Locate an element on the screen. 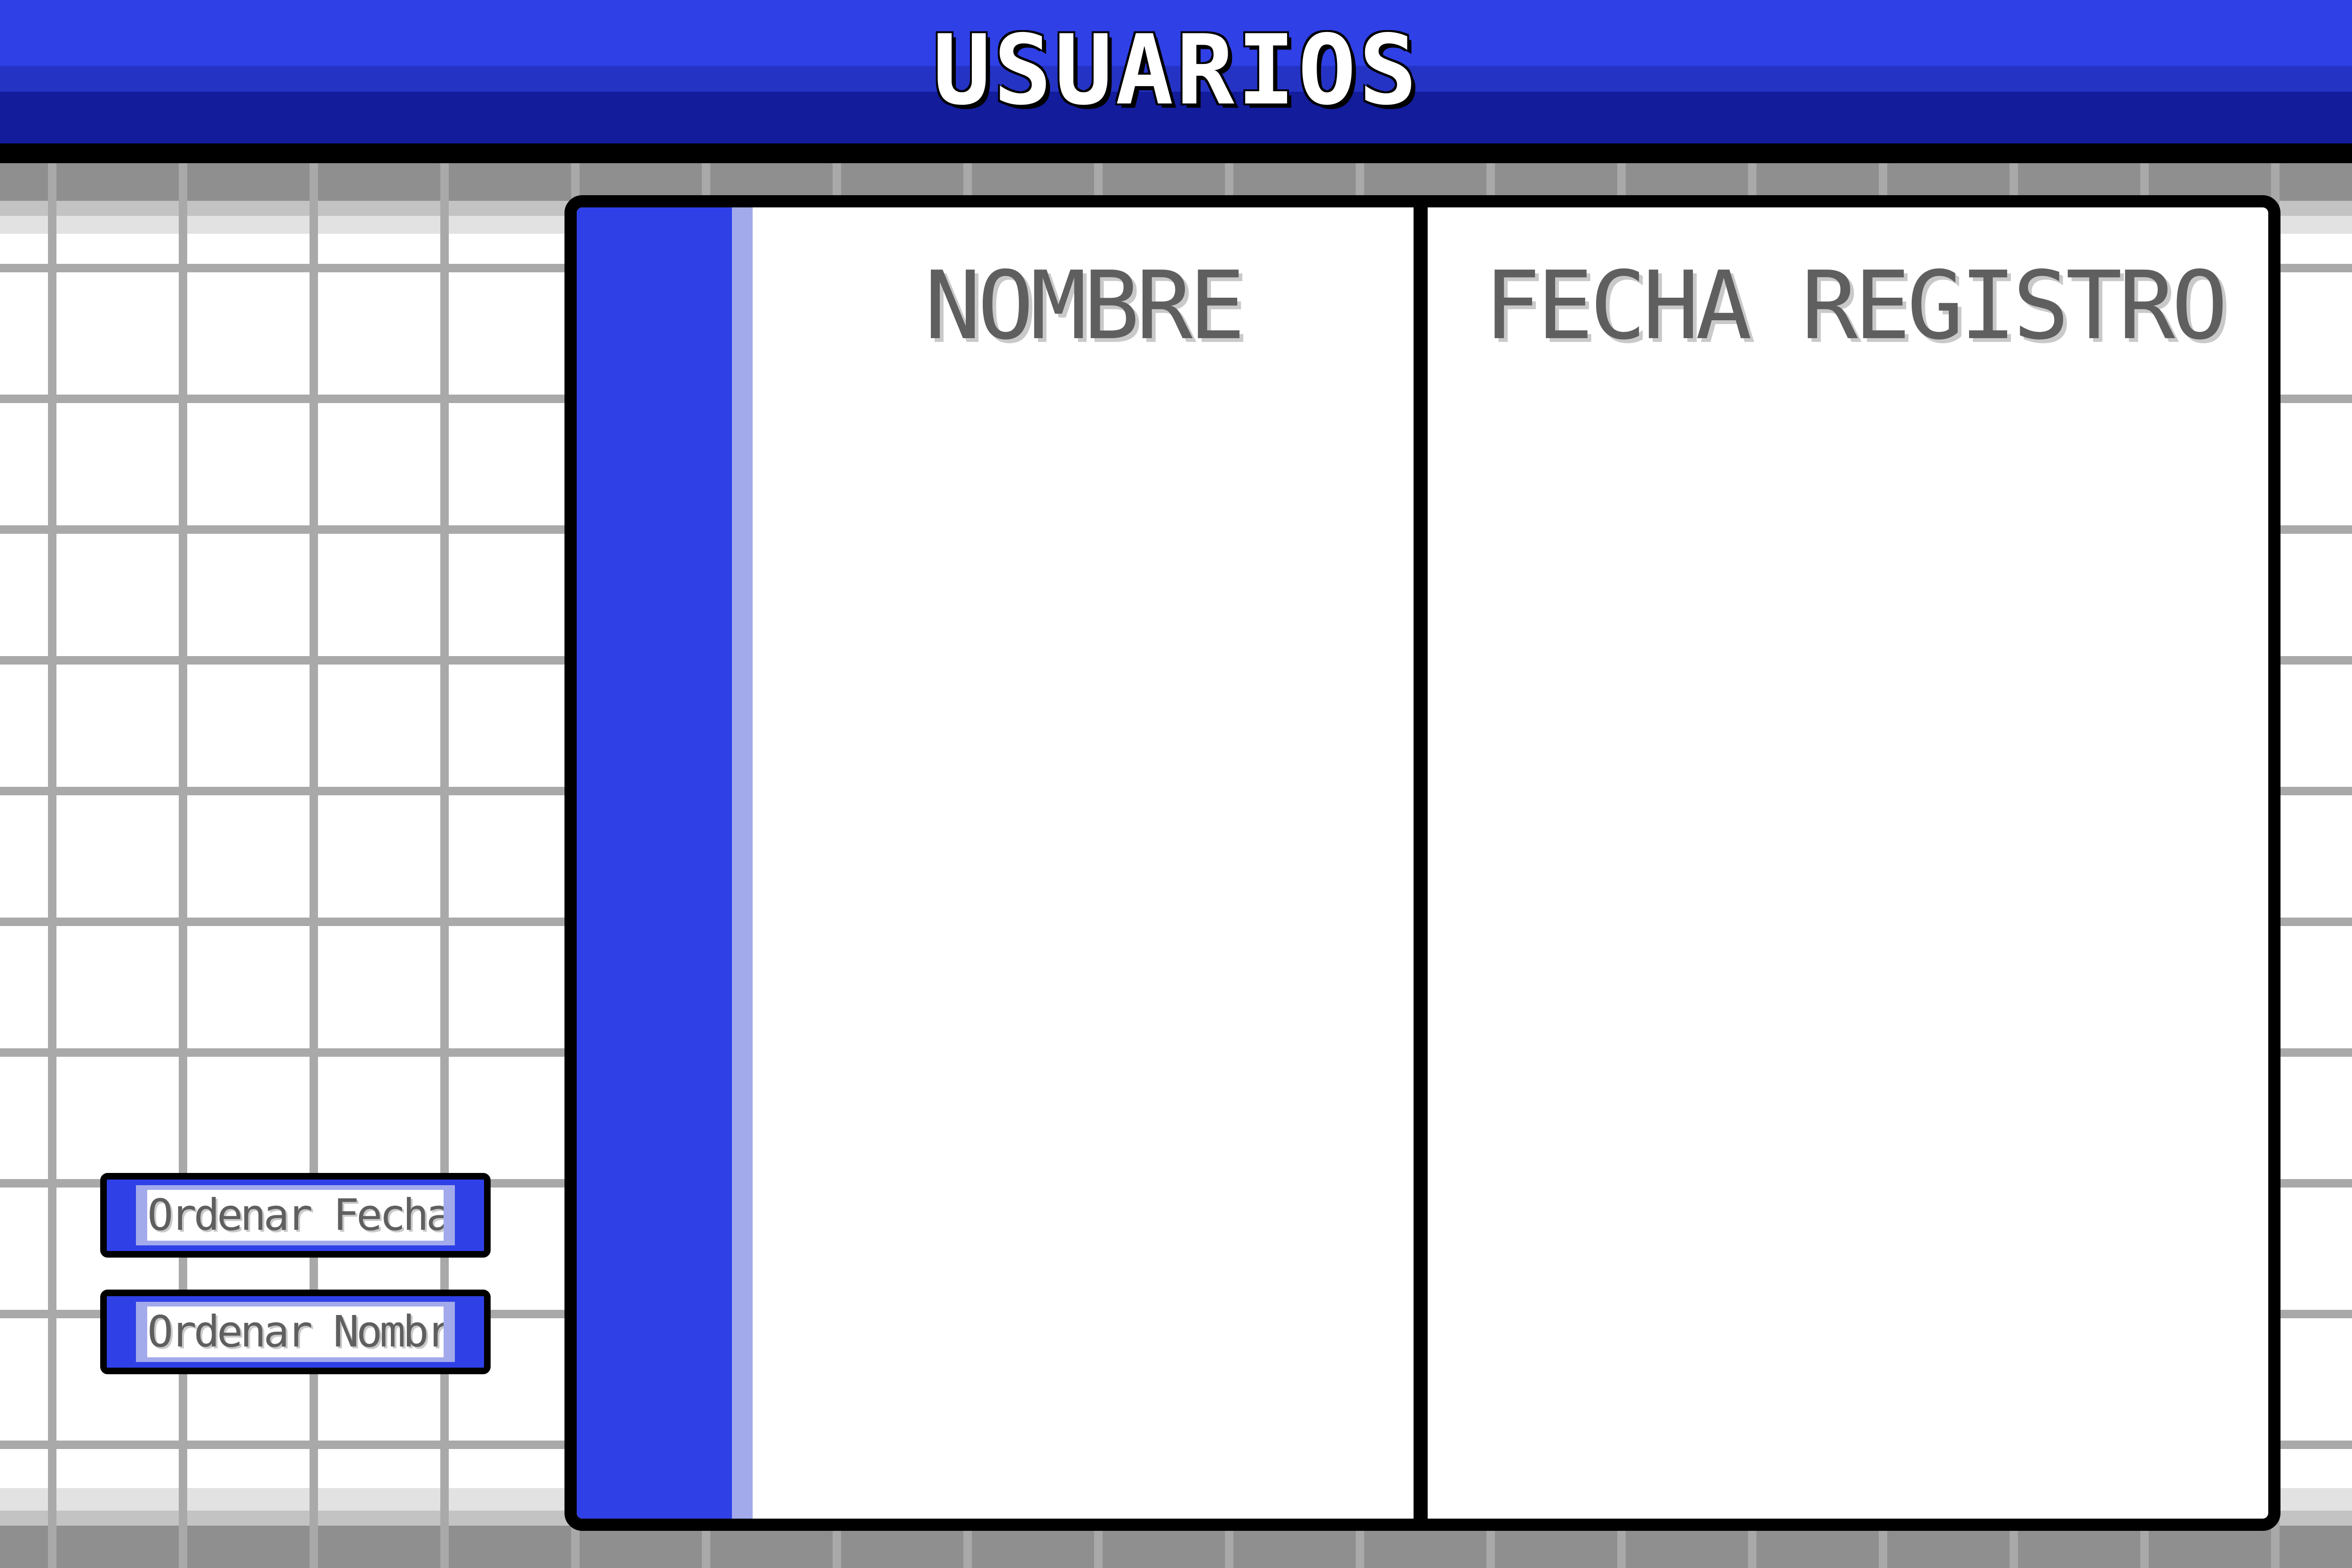 The height and width of the screenshot is (1568, 2352). title-bar: USUARIOS is located at coordinates (1176, 82).